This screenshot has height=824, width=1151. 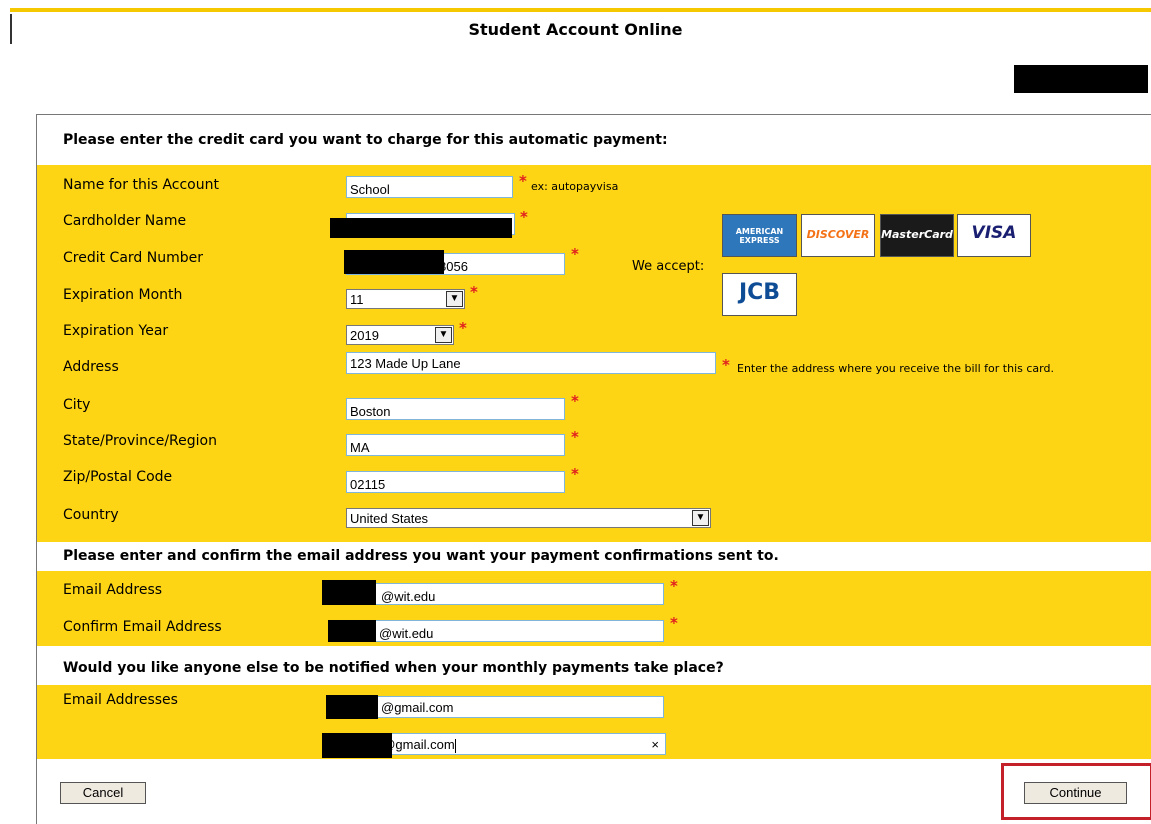 What do you see at coordinates (116, 331) in the screenshot?
I see `exp-year-label: Expiration Year` at bounding box center [116, 331].